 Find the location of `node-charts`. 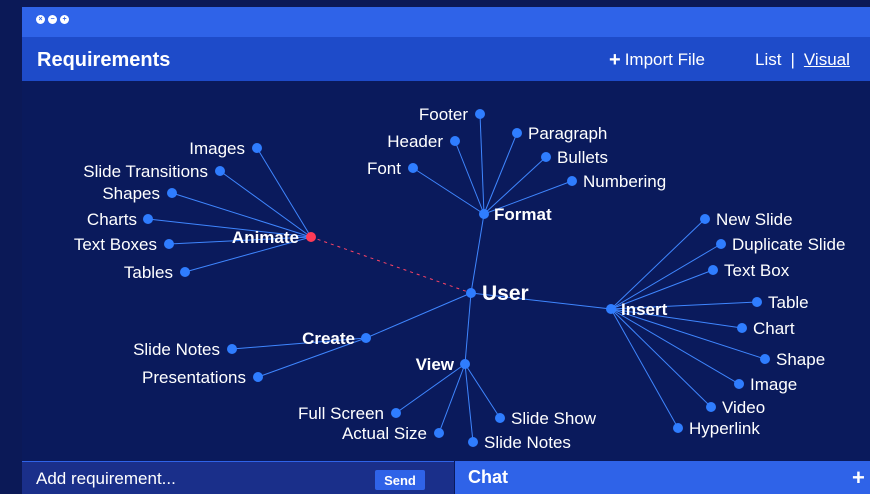

node-charts is located at coordinates (148, 219).